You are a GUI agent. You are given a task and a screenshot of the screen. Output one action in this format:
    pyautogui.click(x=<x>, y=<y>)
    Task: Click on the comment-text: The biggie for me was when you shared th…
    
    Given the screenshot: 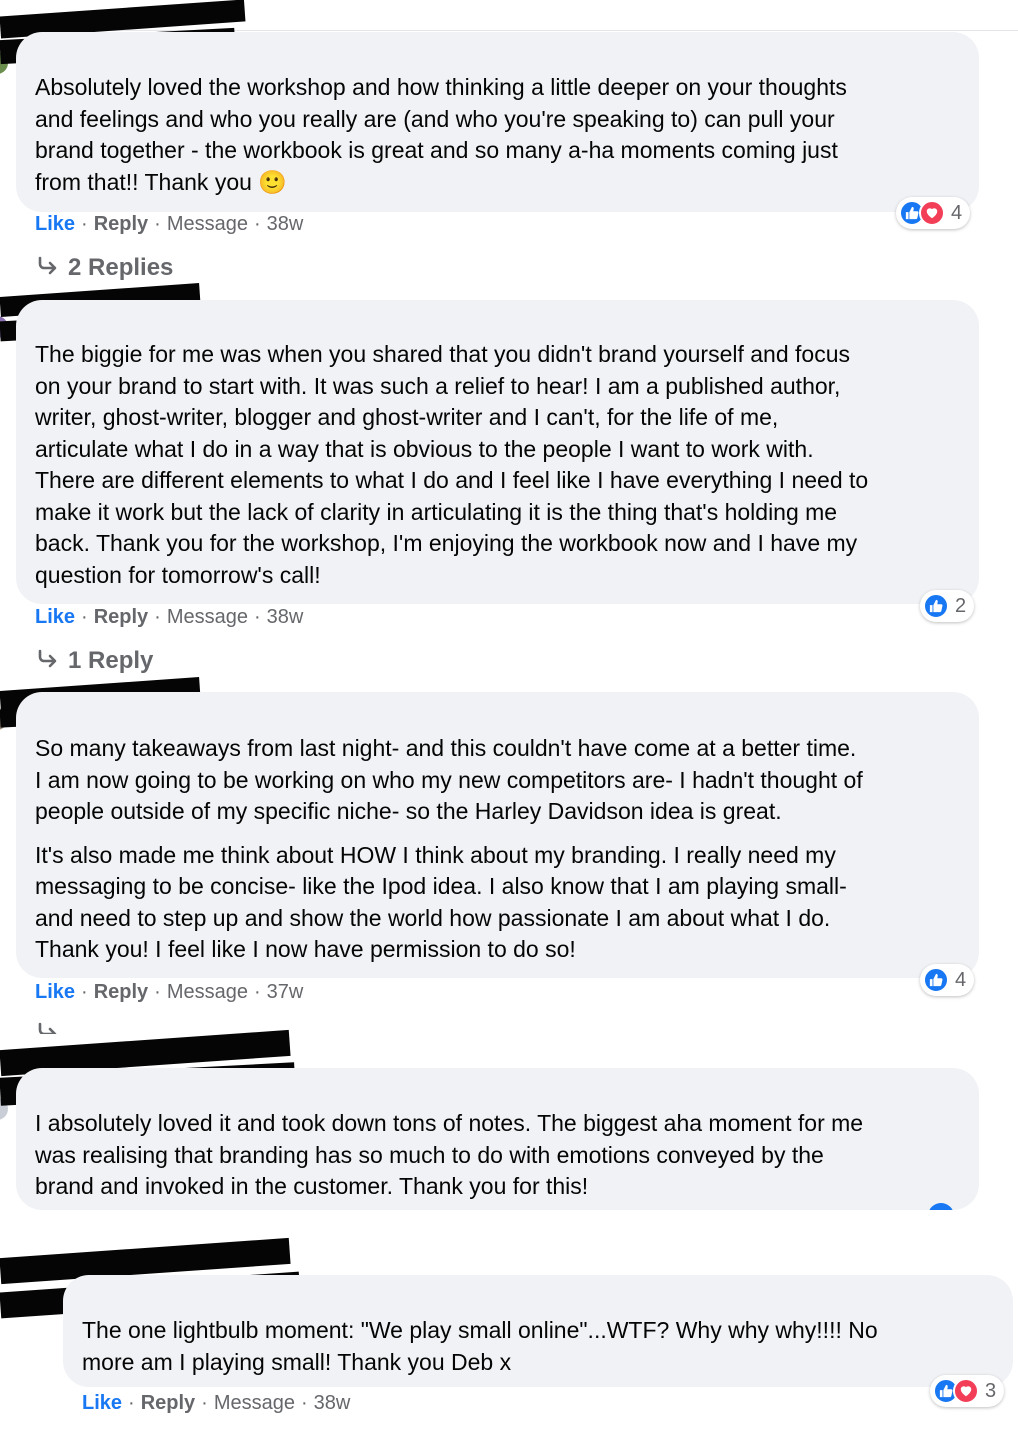 What is the action you would take?
    pyautogui.click(x=452, y=464)
    